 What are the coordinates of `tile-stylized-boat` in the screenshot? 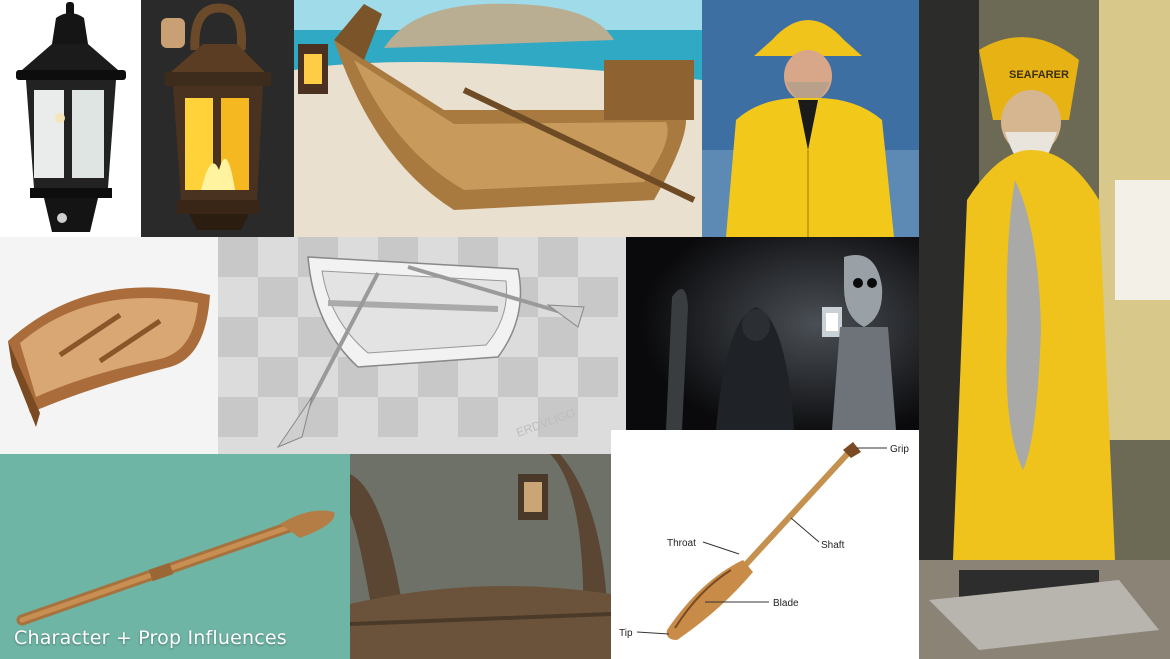 It's located at (498, 118).